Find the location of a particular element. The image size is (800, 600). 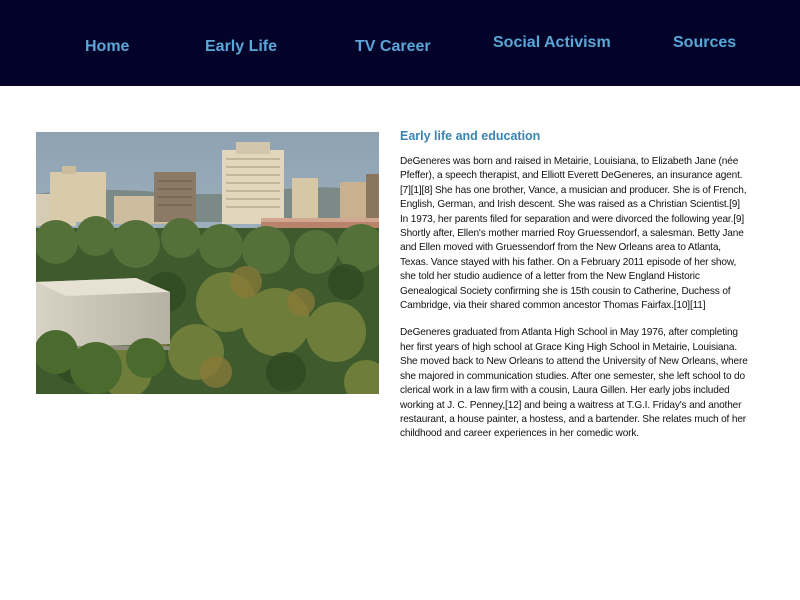

nav-link-home: Home is located at coordinates (107, 47).